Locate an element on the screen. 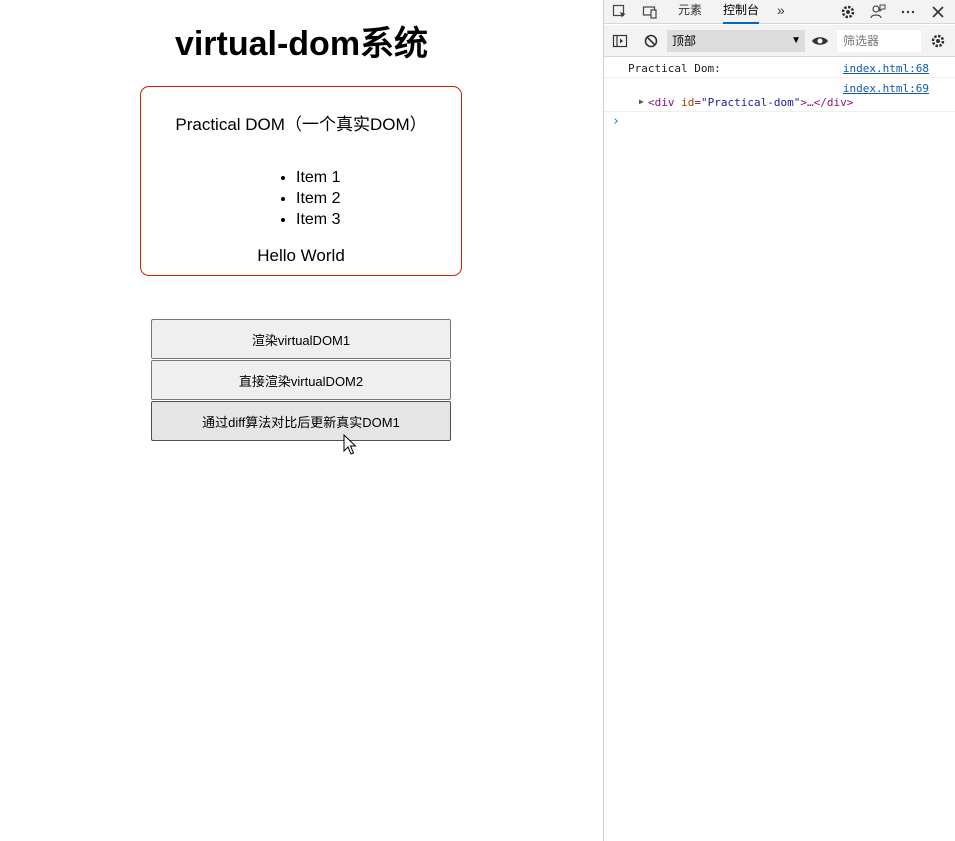 Image resolution: width=955 pixels, height=841 pixels. source-link: index.html:68 is located at coordinates (886, 68).